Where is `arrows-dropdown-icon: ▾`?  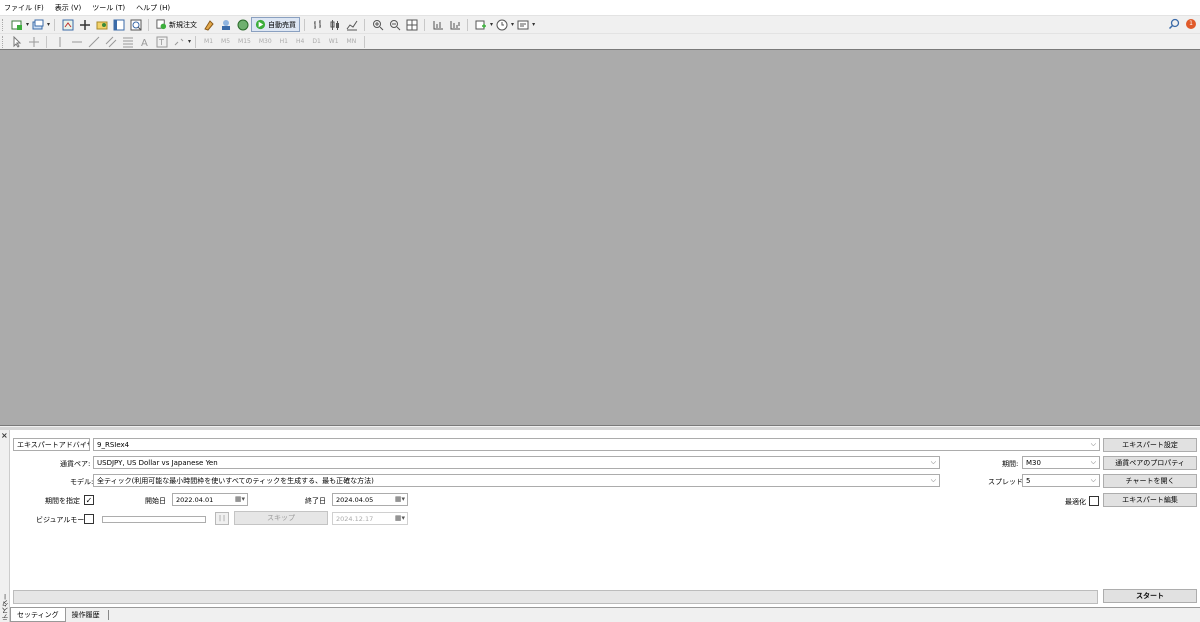 arrows-dropdown-icon: ▾ is located at coordinates (189, 41).